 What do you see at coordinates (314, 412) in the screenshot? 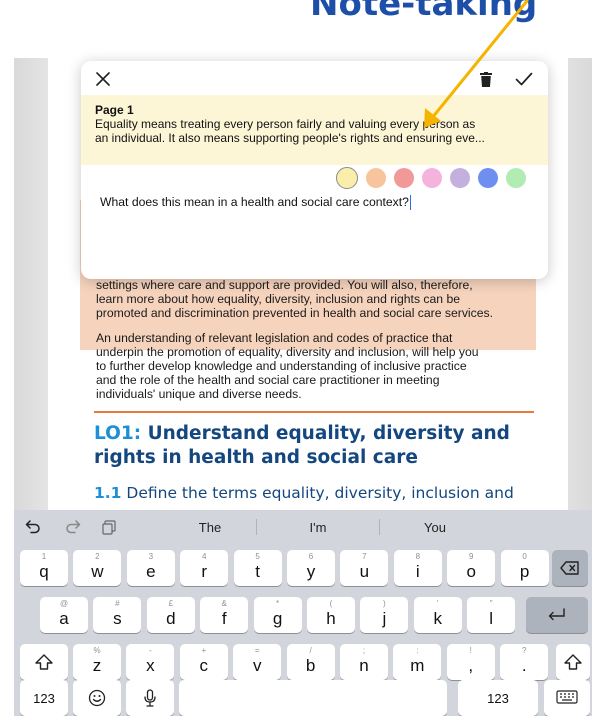
I see `divider` at bounding box center [314, 412].